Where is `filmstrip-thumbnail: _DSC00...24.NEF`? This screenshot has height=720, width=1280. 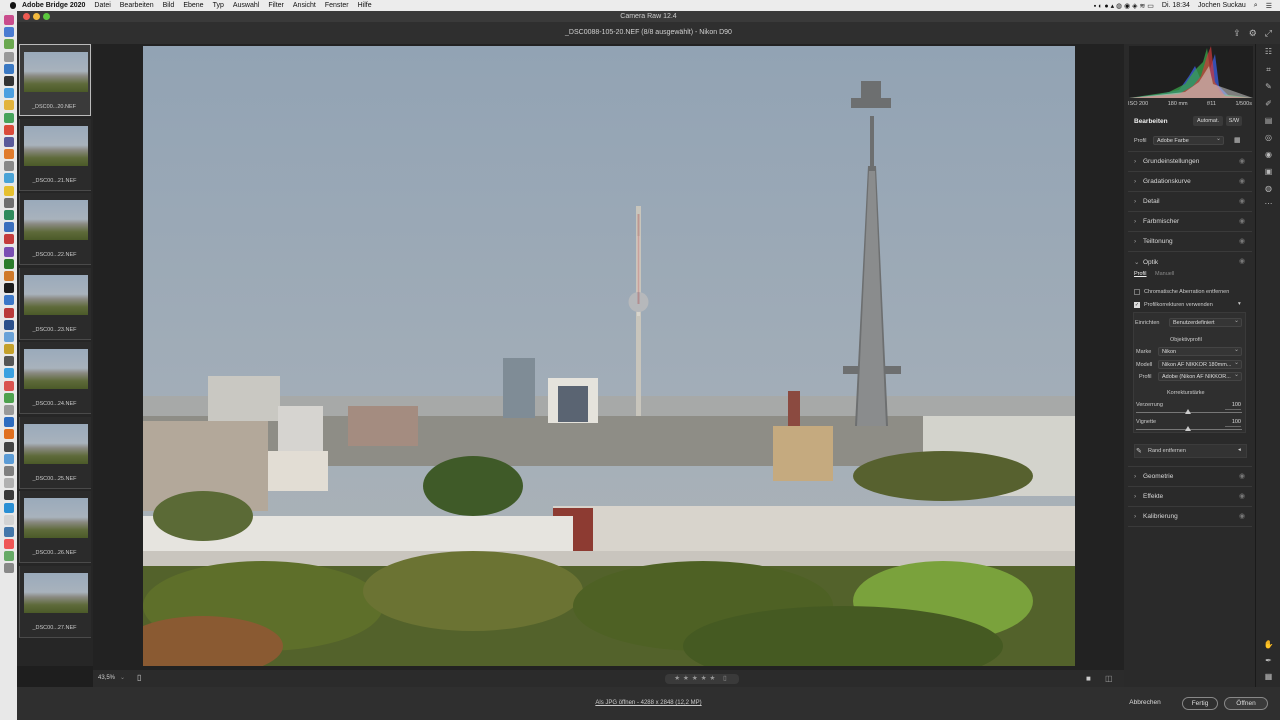 filmstrip-thumbnail: _DSC00...24.NEF is located at coordinates (55, 378).